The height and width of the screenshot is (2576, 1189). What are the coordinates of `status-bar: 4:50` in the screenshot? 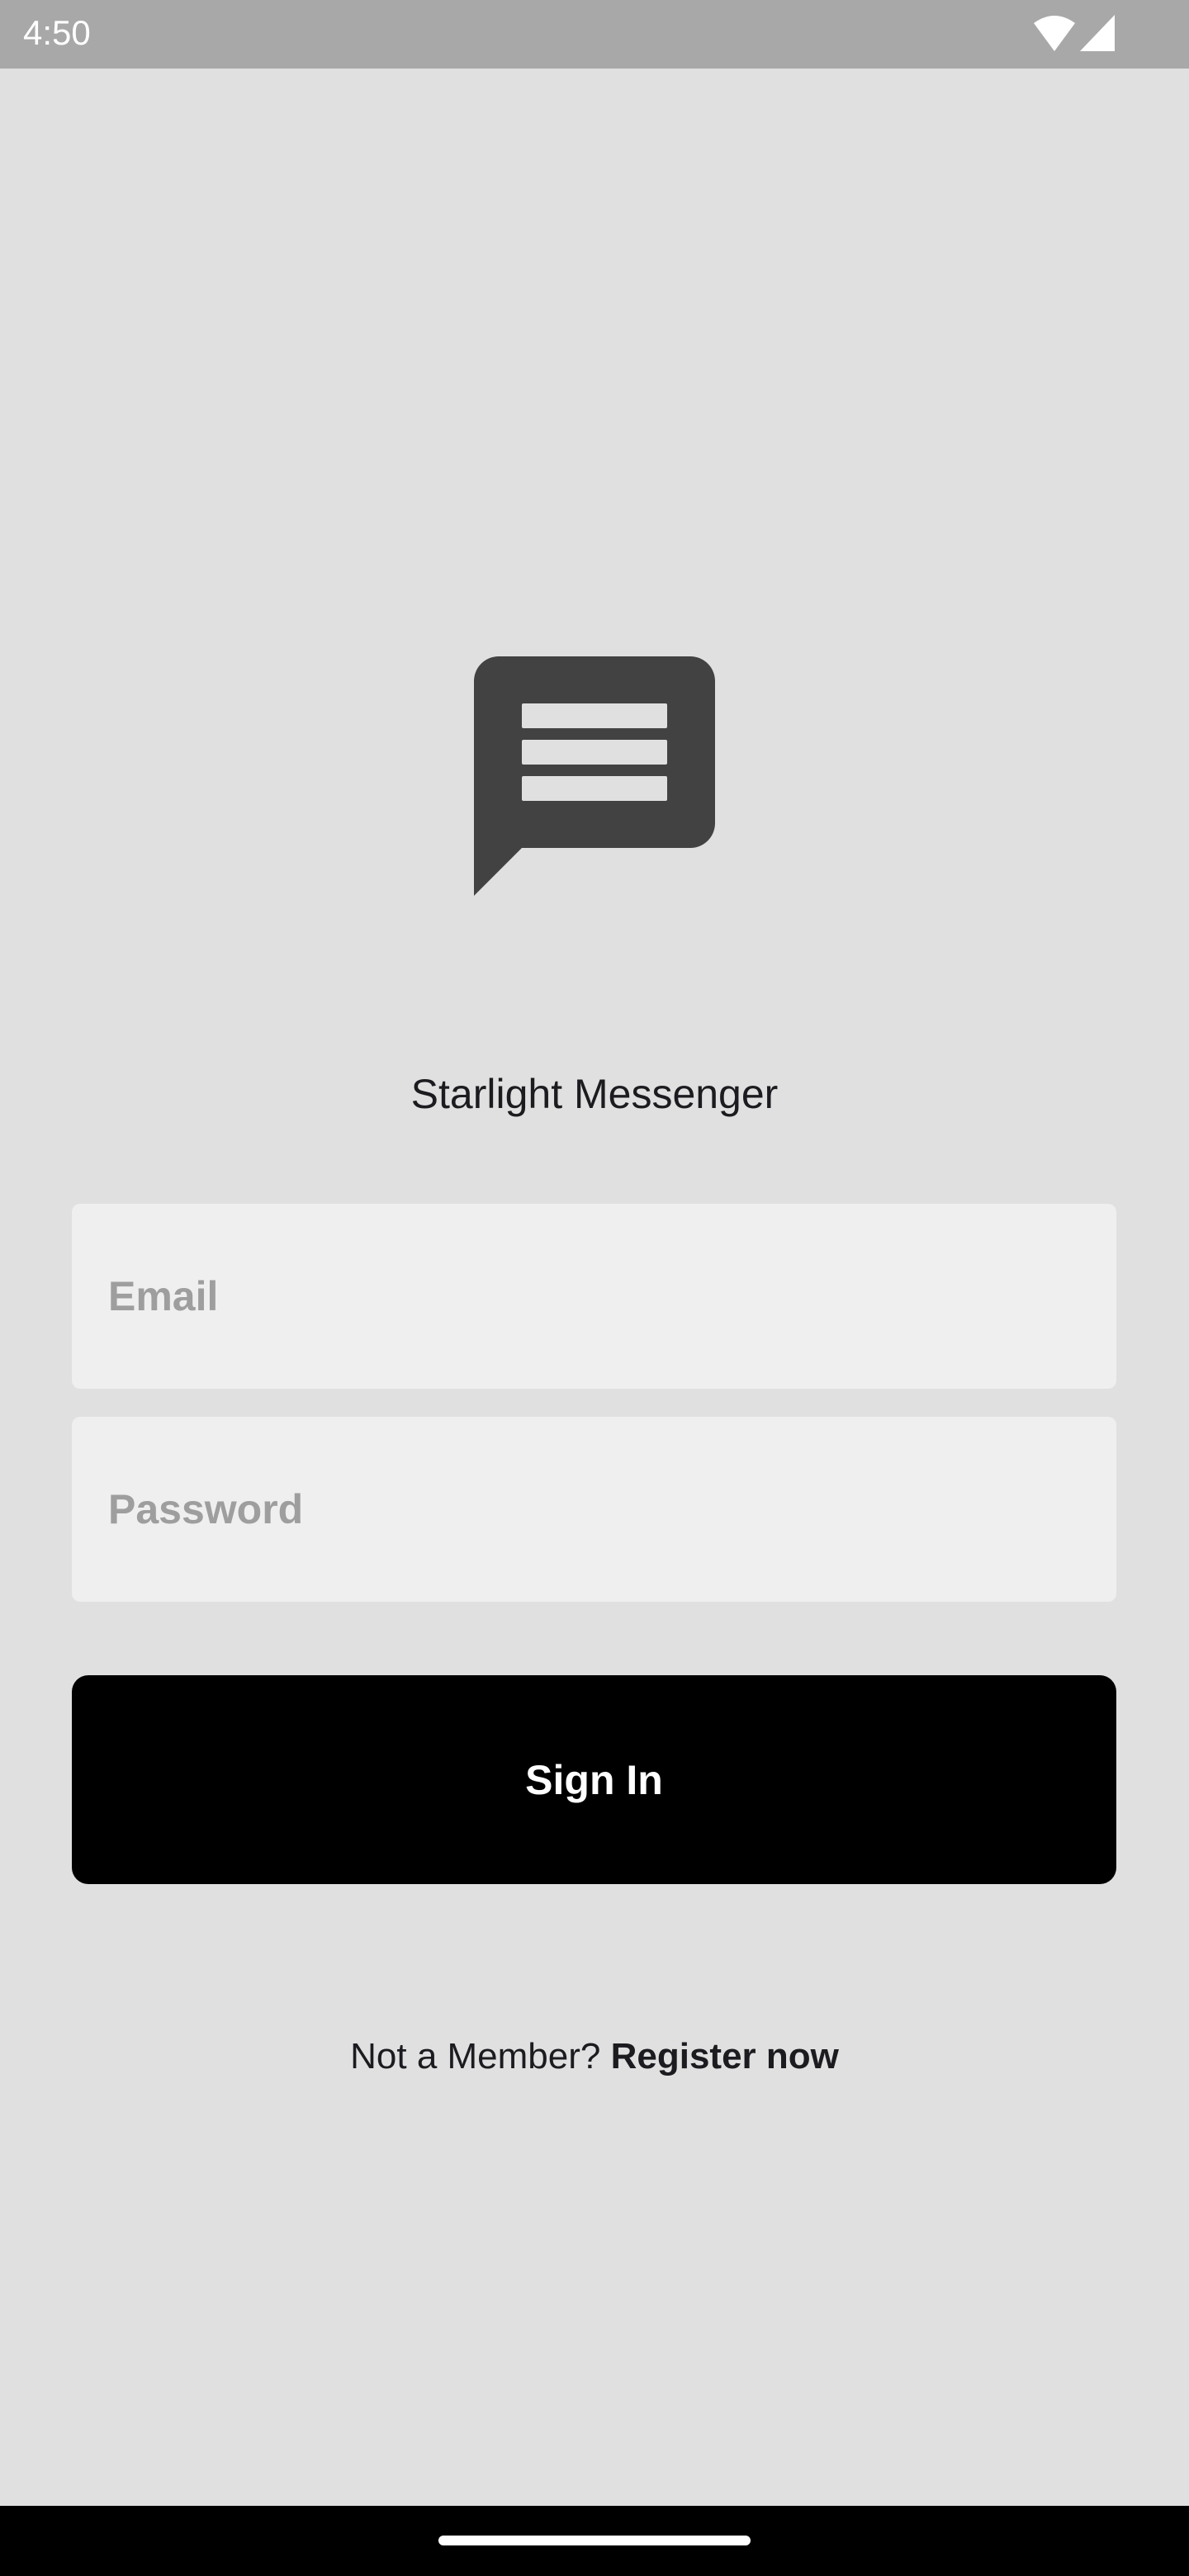 It's located at (594, 34).